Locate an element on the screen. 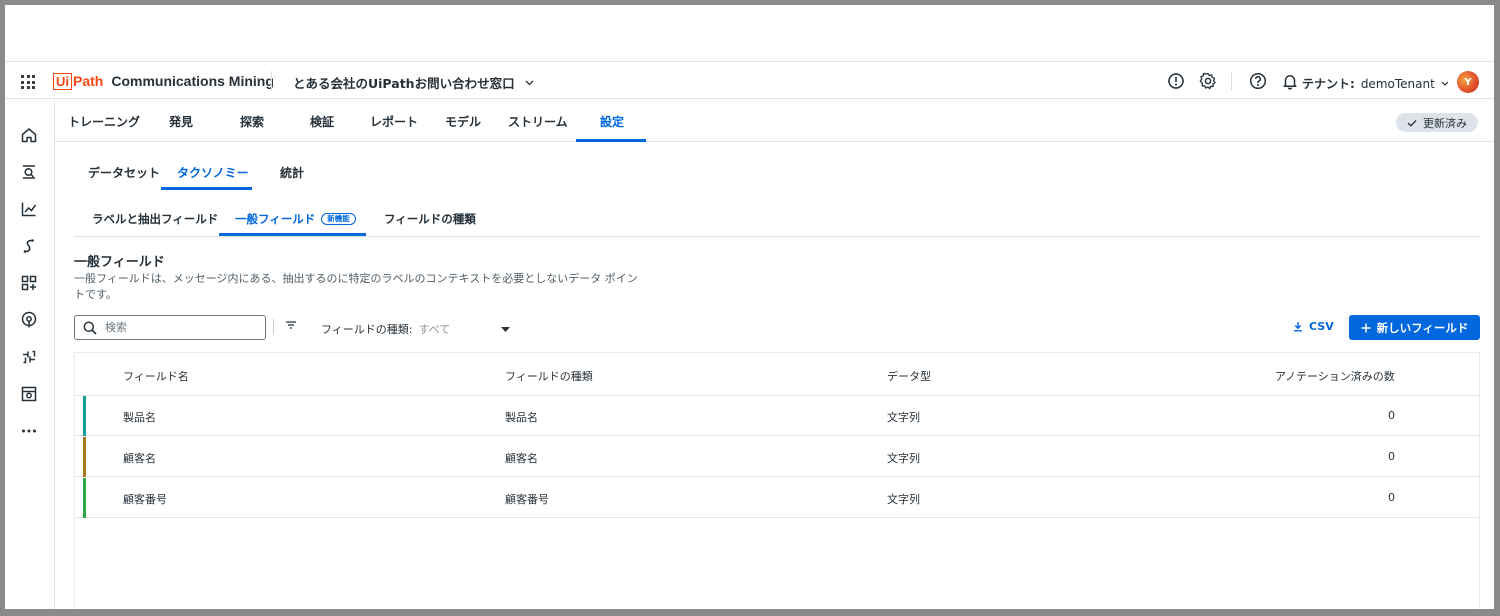  new-field-button: 新しいフィールド is located at coordinates (1414, 327).